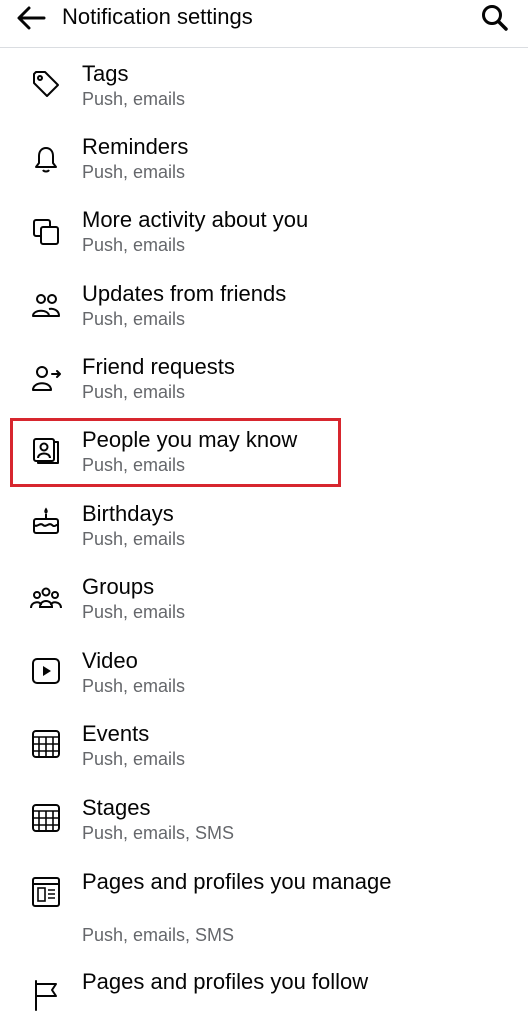  What do you see at coordinates (46, 306) in the screenshot?
I see `friends-icon` at bounding box center [46, 306].